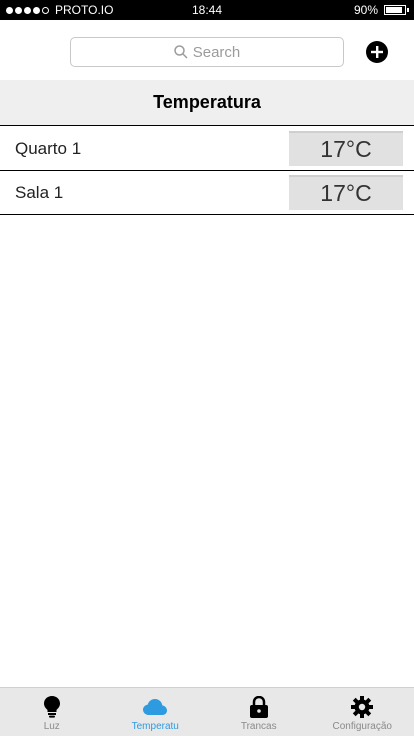  I want to click on status-right: 90%, so click(381, 10).